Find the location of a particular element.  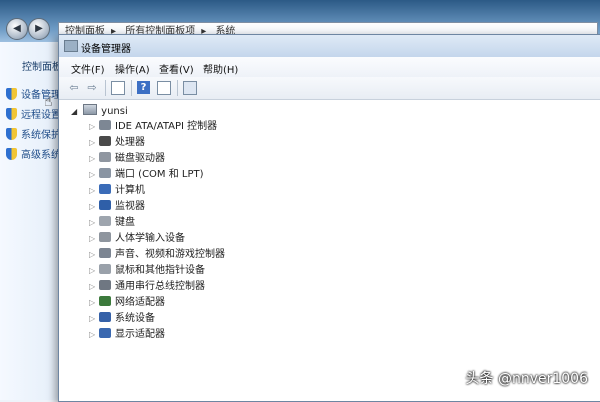

tree-item-label: 监视器 is located at coordinates (130, 206).